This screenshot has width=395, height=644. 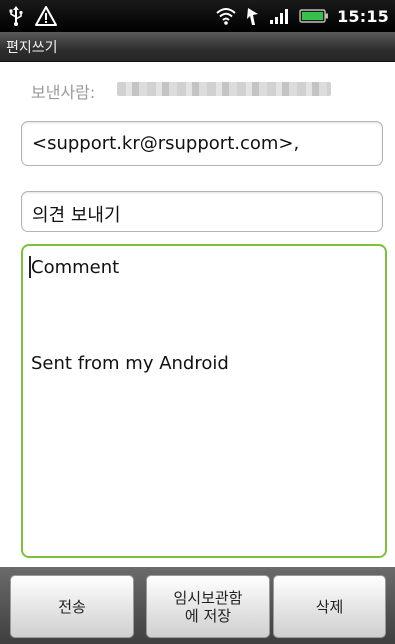 I want to click on save-draft-button: 임시보관함 에 저장, so click(x=208, y=606).